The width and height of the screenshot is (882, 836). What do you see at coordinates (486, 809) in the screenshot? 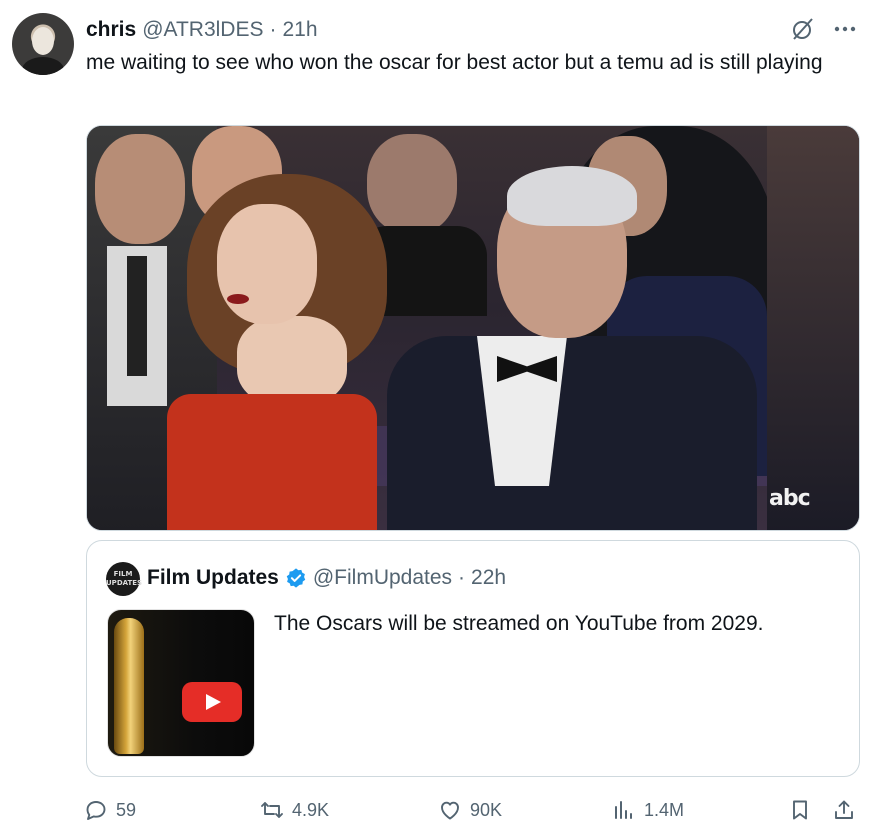
I see `like-count: 90K` at bounding box center [486, 809].